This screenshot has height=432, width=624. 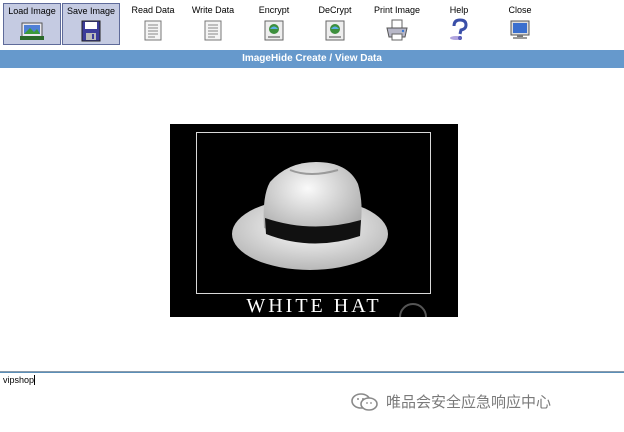 I want to click on decrypt-label: DeCrypt, so click(x=335, y=10).